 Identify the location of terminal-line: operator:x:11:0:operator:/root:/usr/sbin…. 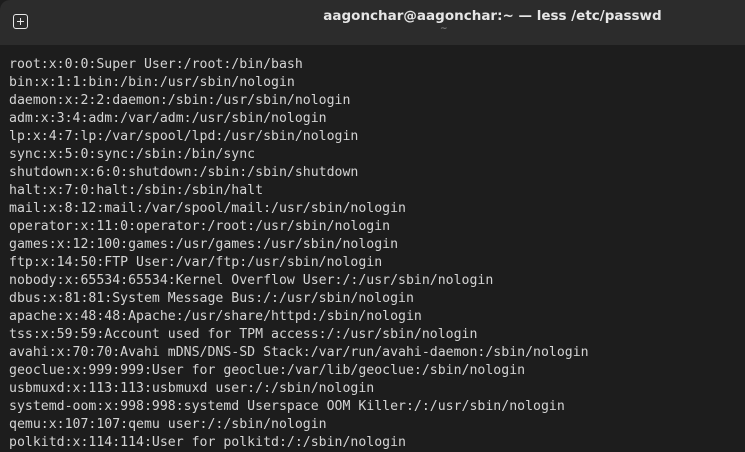
(200, 226).